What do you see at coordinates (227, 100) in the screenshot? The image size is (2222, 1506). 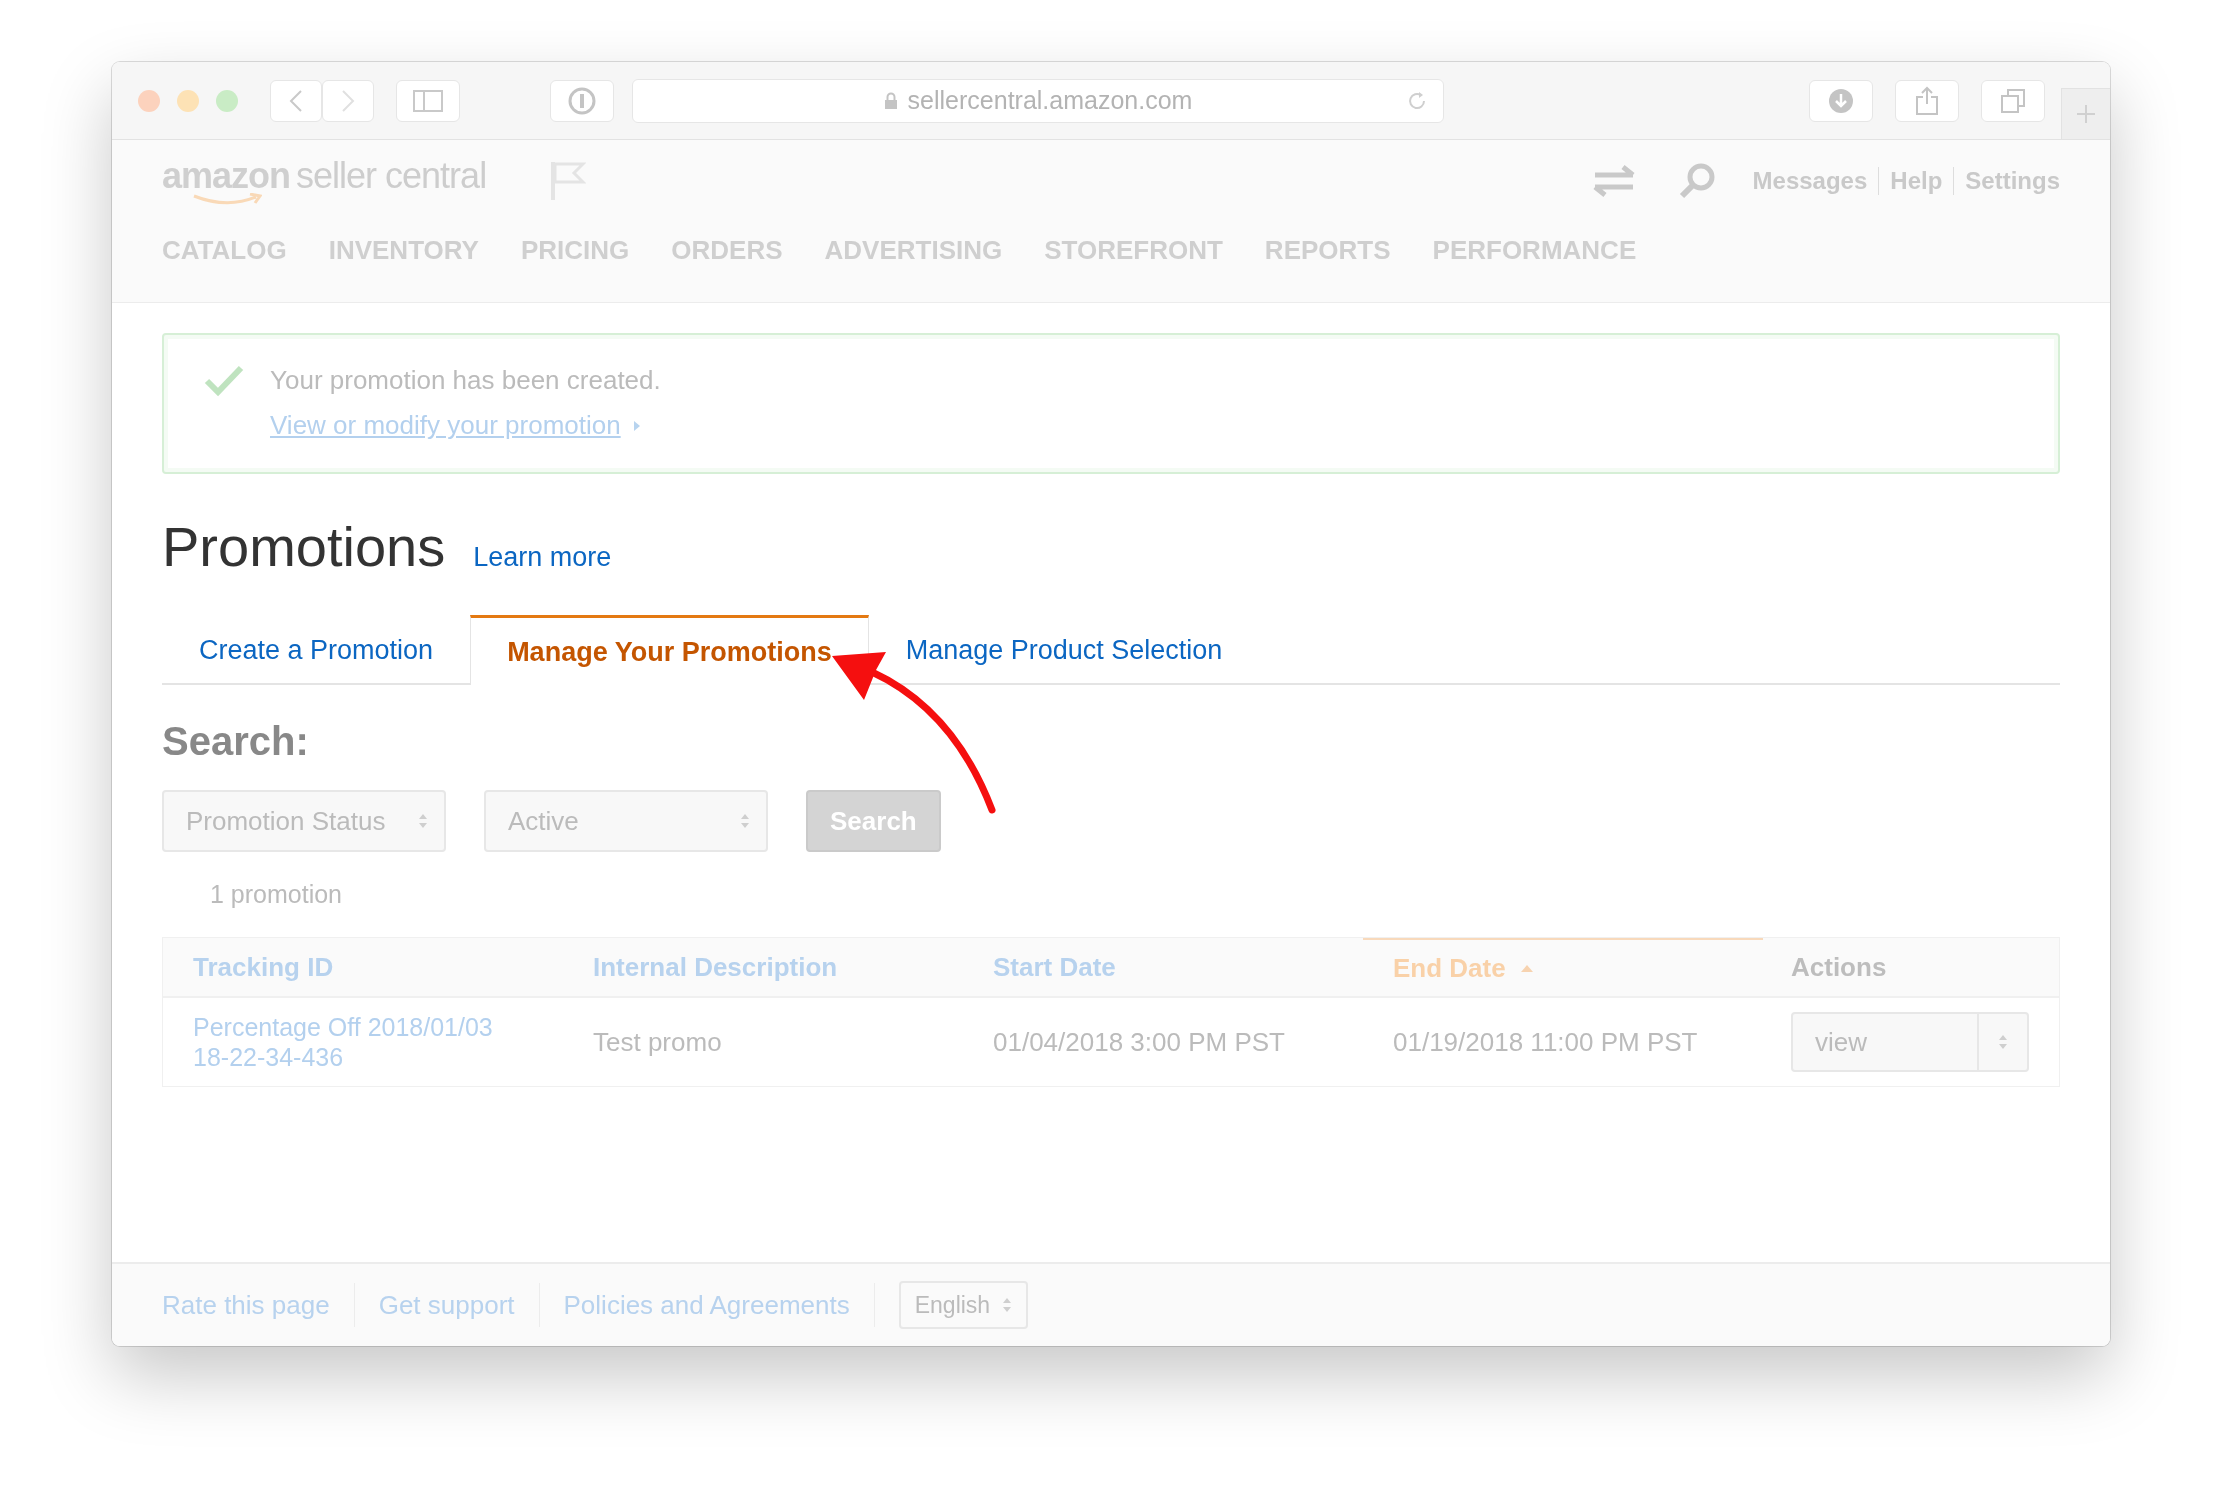 I see `zoom-button` at bounding box center [227, 100].